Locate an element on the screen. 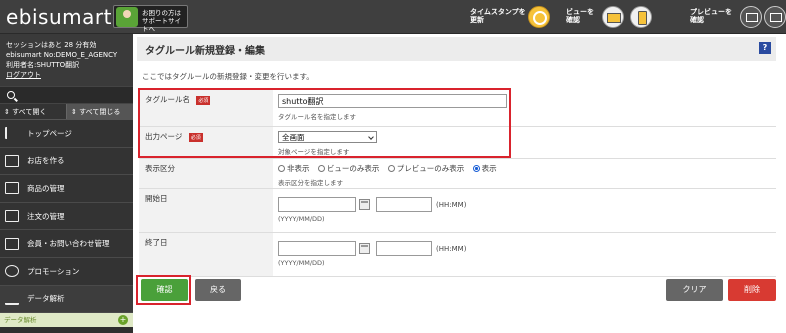 The image size is (786, 333). expand-all-label: すべて開く is located at coordinates (29, 112).